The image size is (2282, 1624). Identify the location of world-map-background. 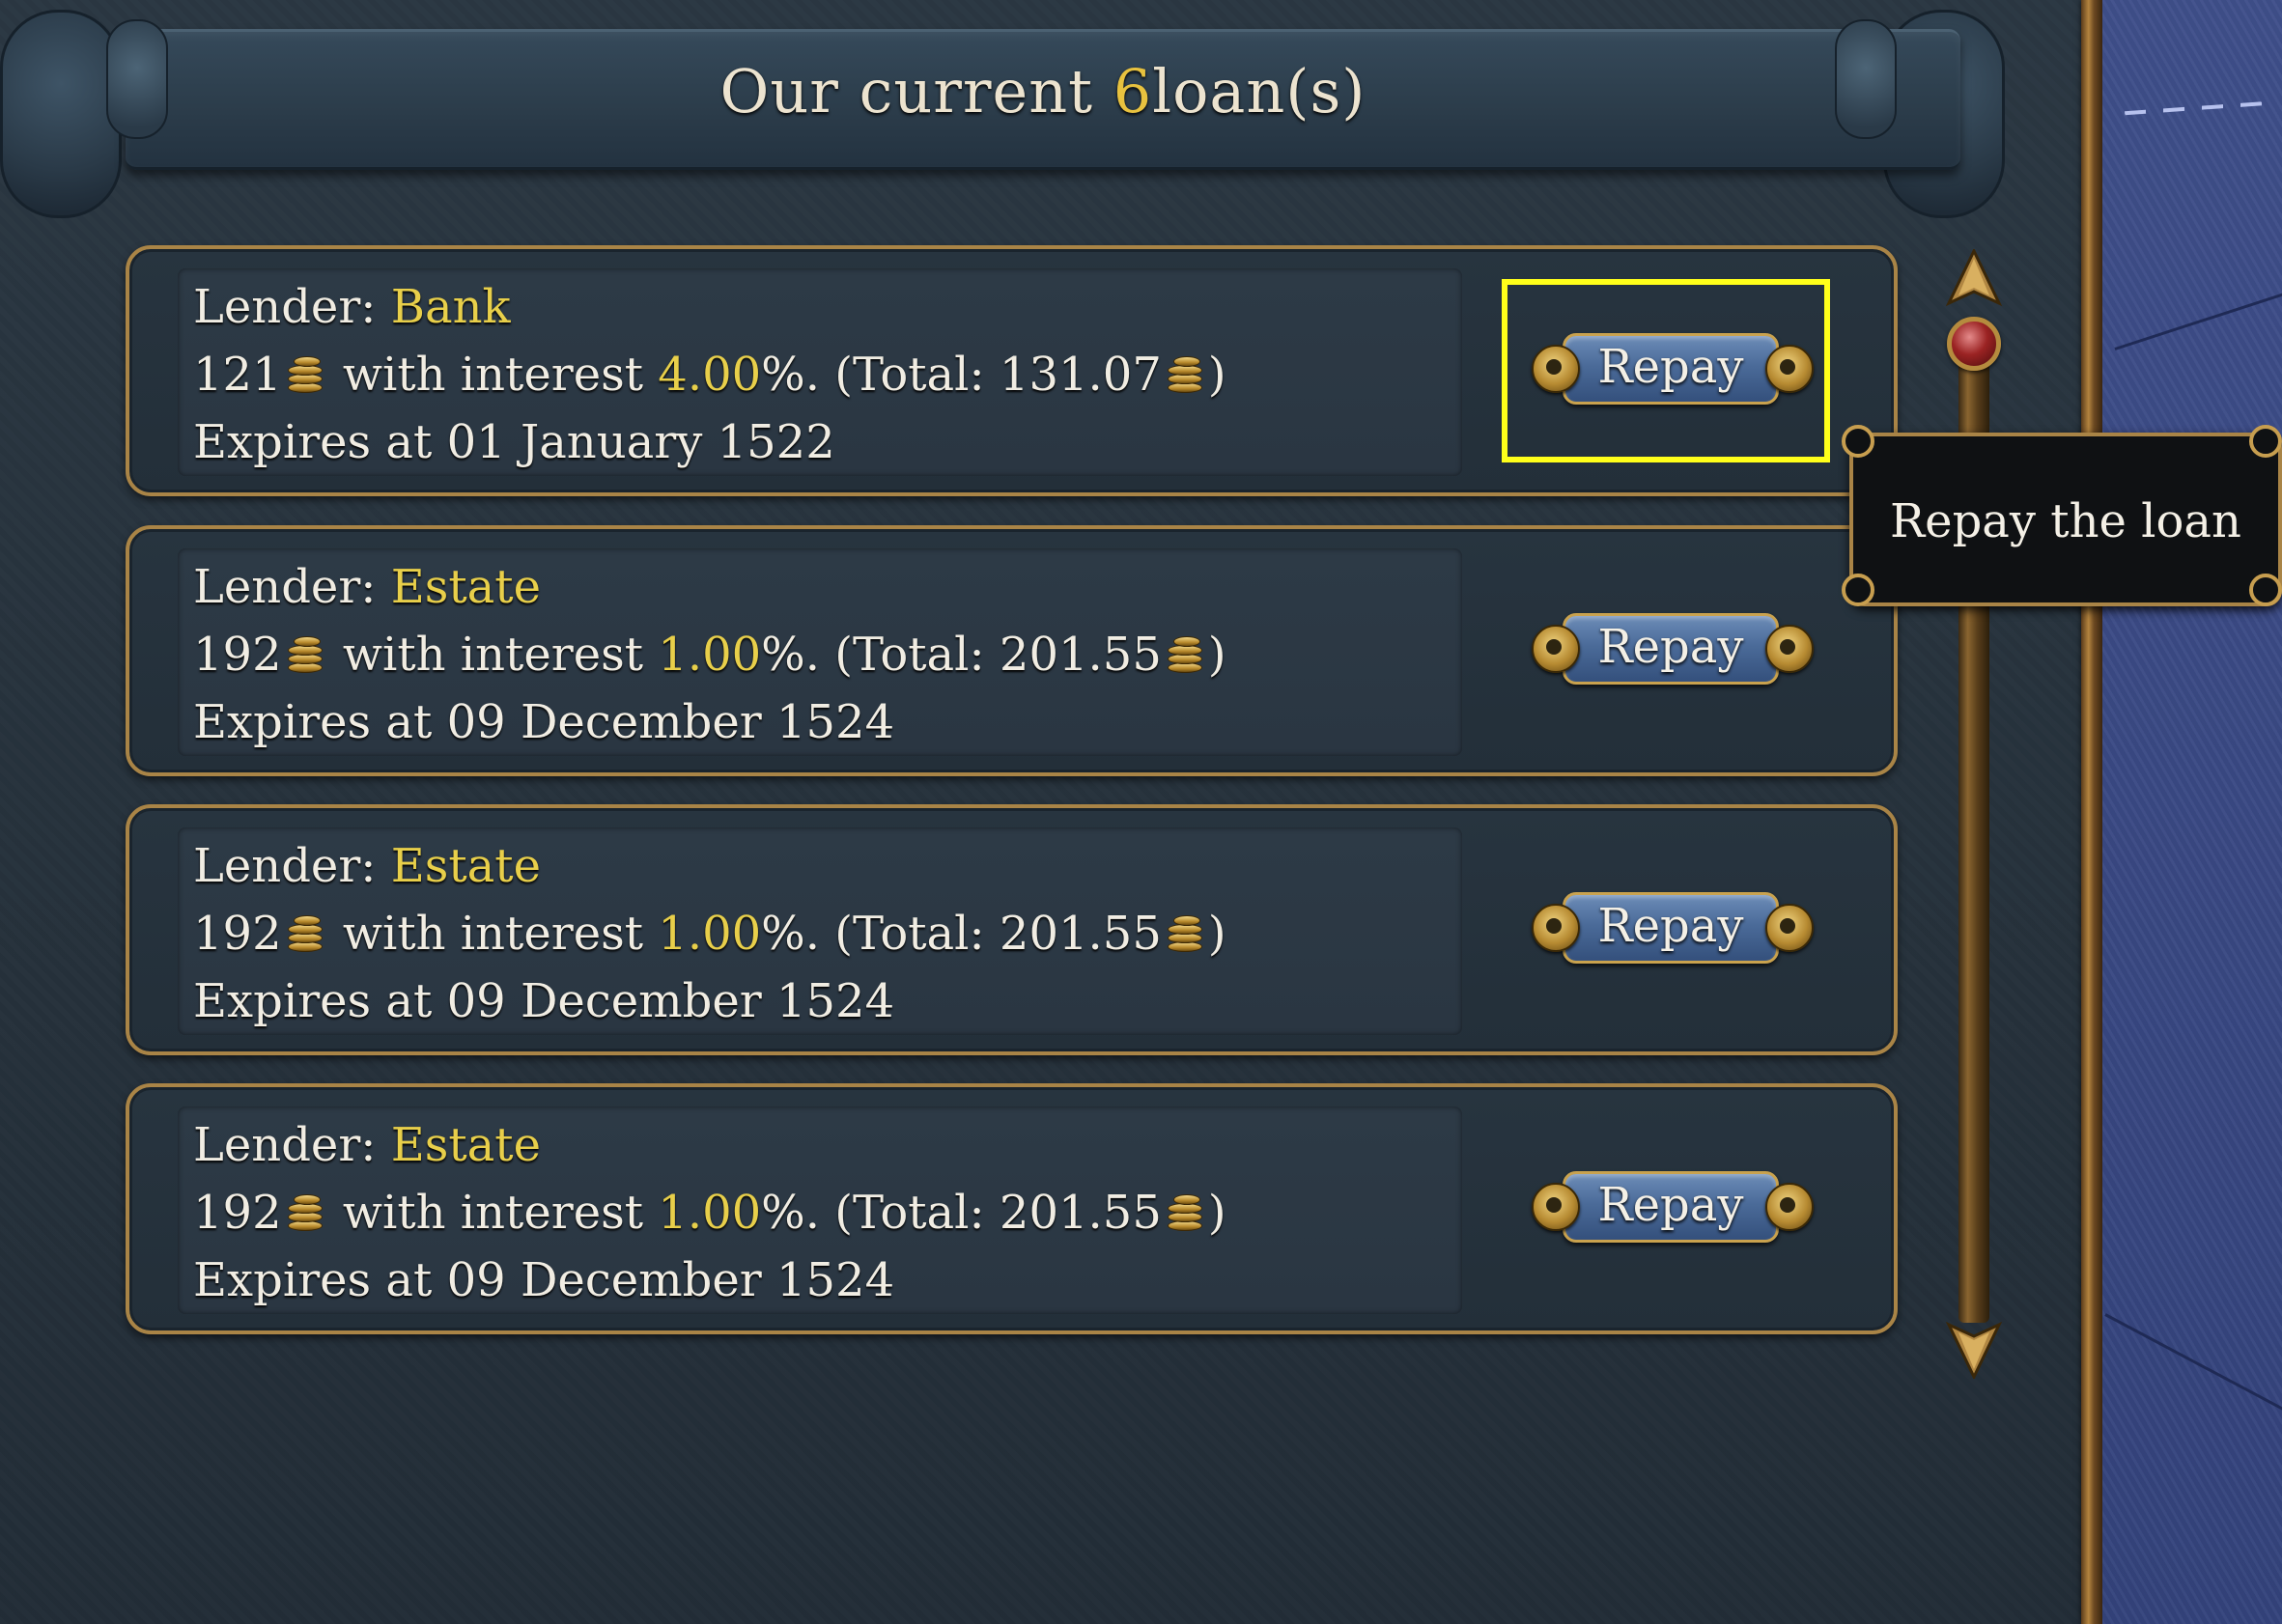
(2192, 812).